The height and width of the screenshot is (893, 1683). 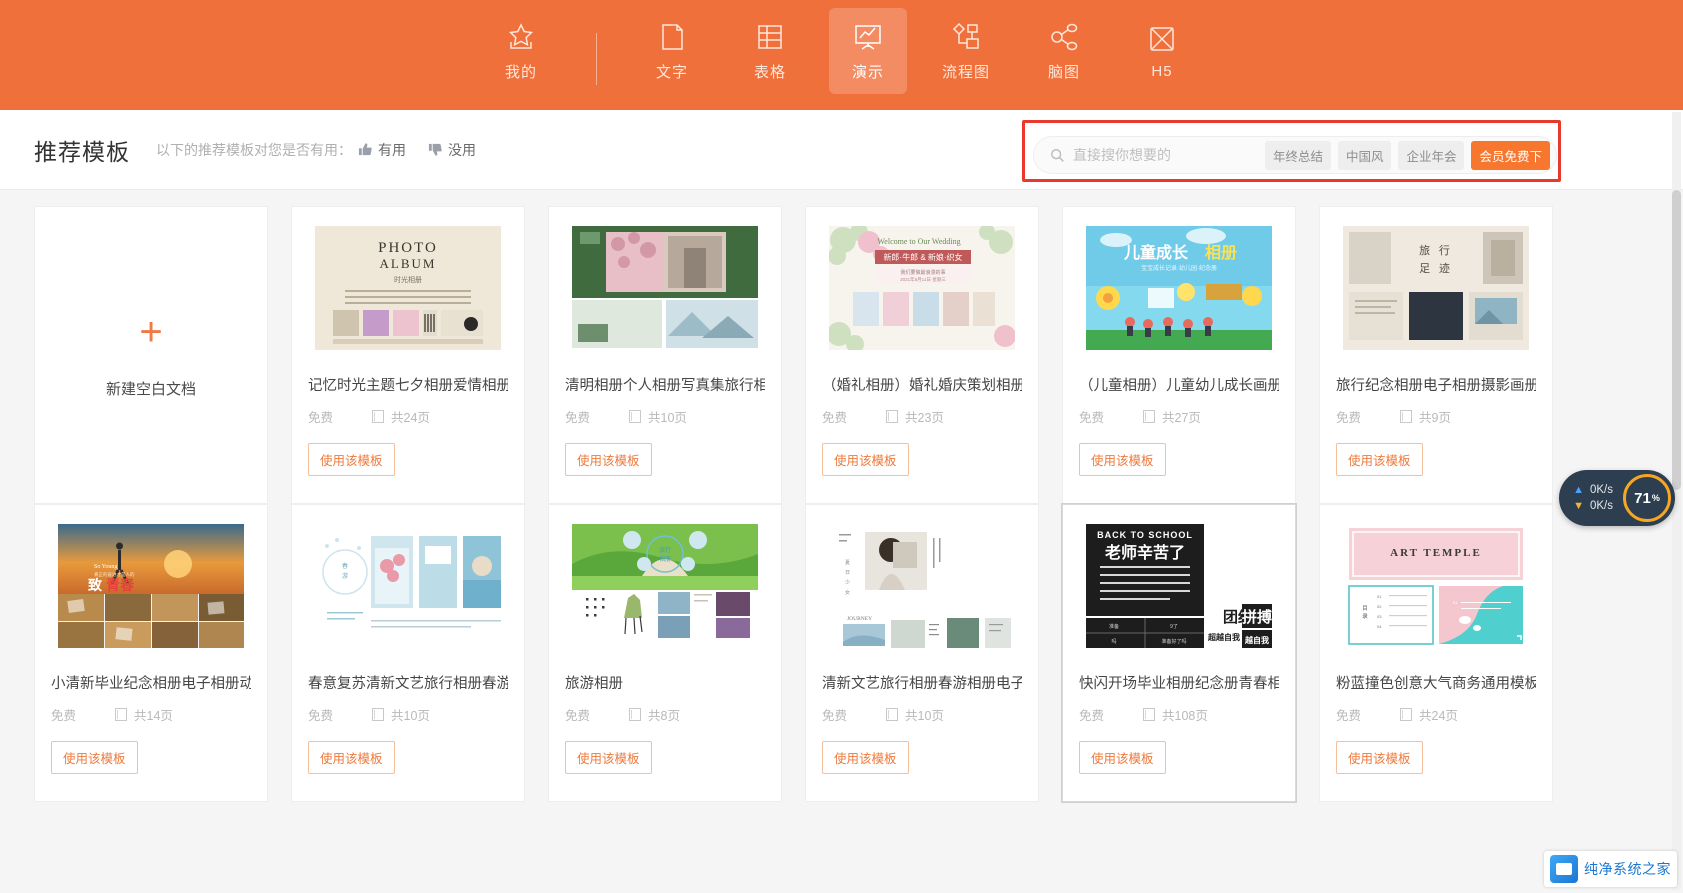 What do you see at coordinates (1221, 252) in the screenshot?
I see `svg-text: 相册` at bounding box center [1221, 252].